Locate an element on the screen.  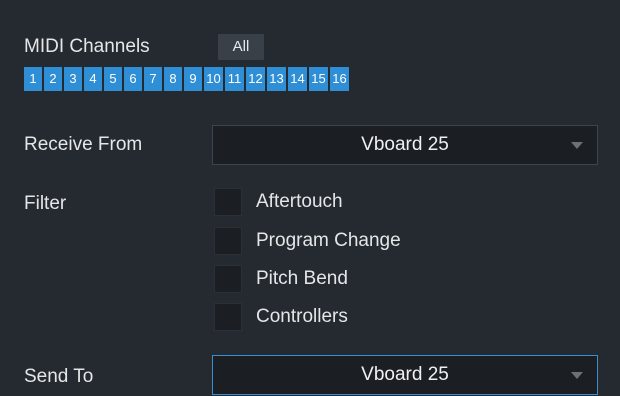
channel-button-8: 8 is located at coordinates (173, 79).